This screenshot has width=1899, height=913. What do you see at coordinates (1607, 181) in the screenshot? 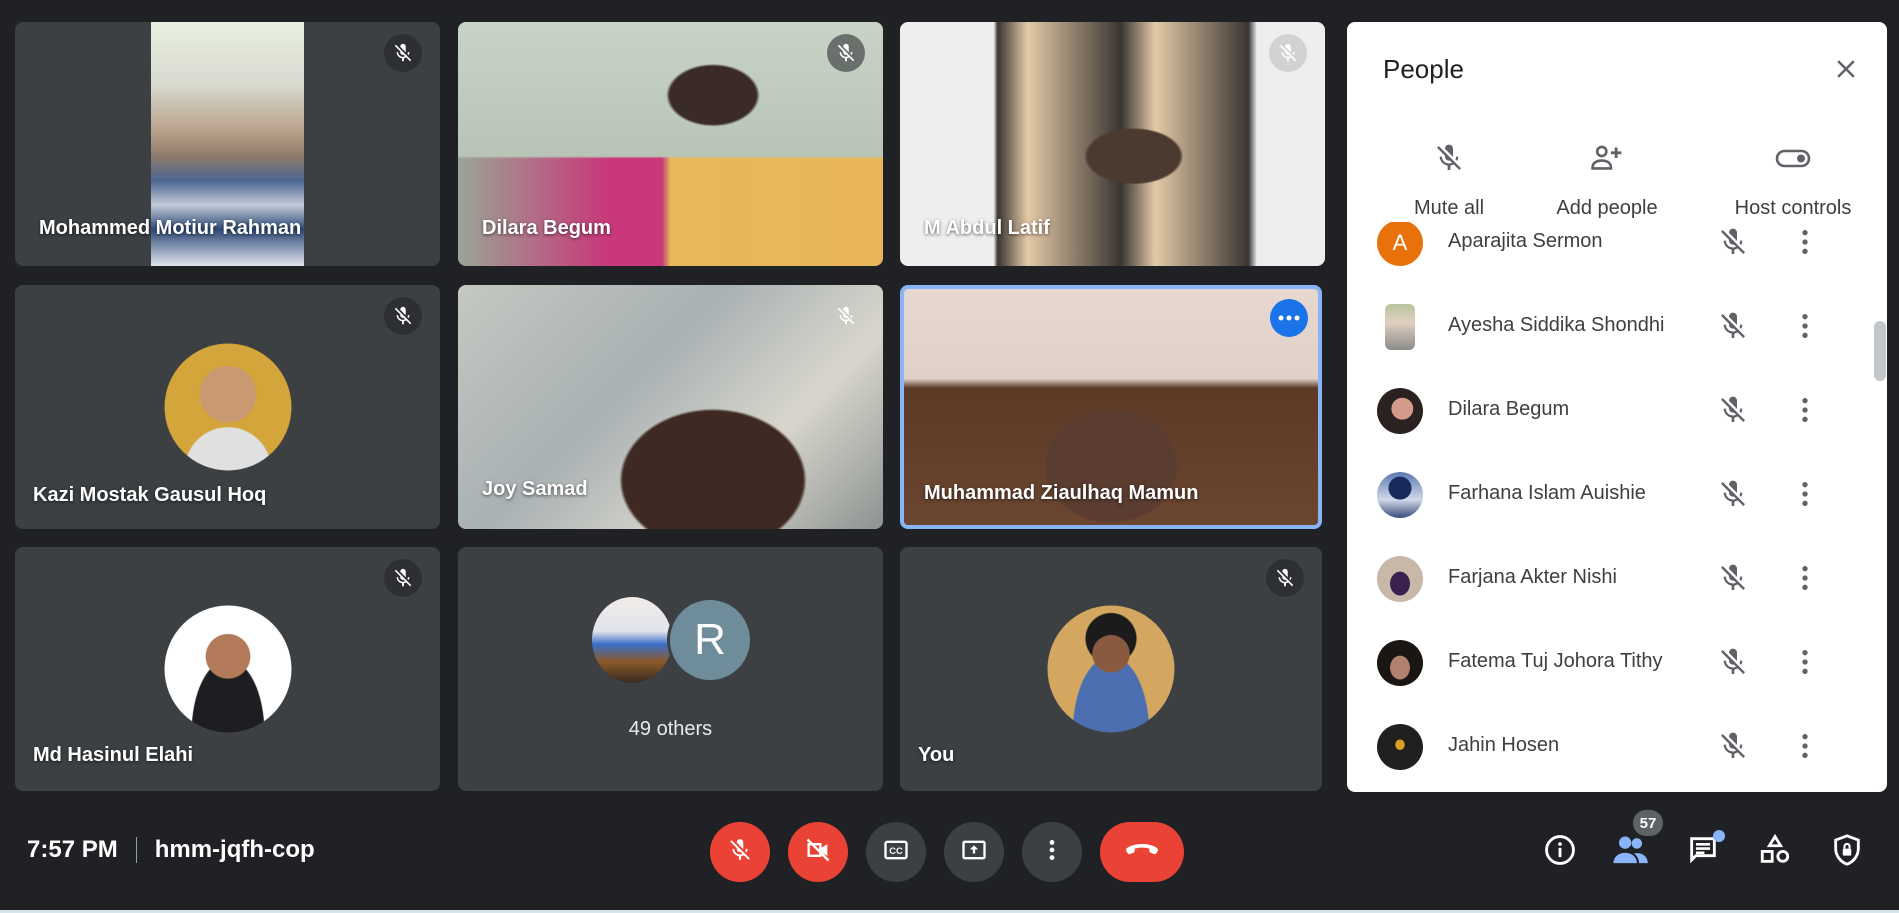
I see `add-people-button: Add people` at bounding box center [1607, 181].